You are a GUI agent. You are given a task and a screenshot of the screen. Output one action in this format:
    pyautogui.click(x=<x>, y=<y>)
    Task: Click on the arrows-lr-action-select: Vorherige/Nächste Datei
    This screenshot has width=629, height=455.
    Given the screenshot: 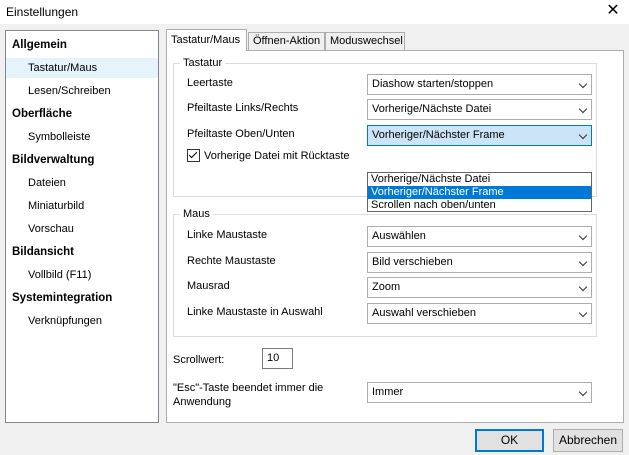 What is the action you would take?
    pyautogui.click(x=479, y=109)
    